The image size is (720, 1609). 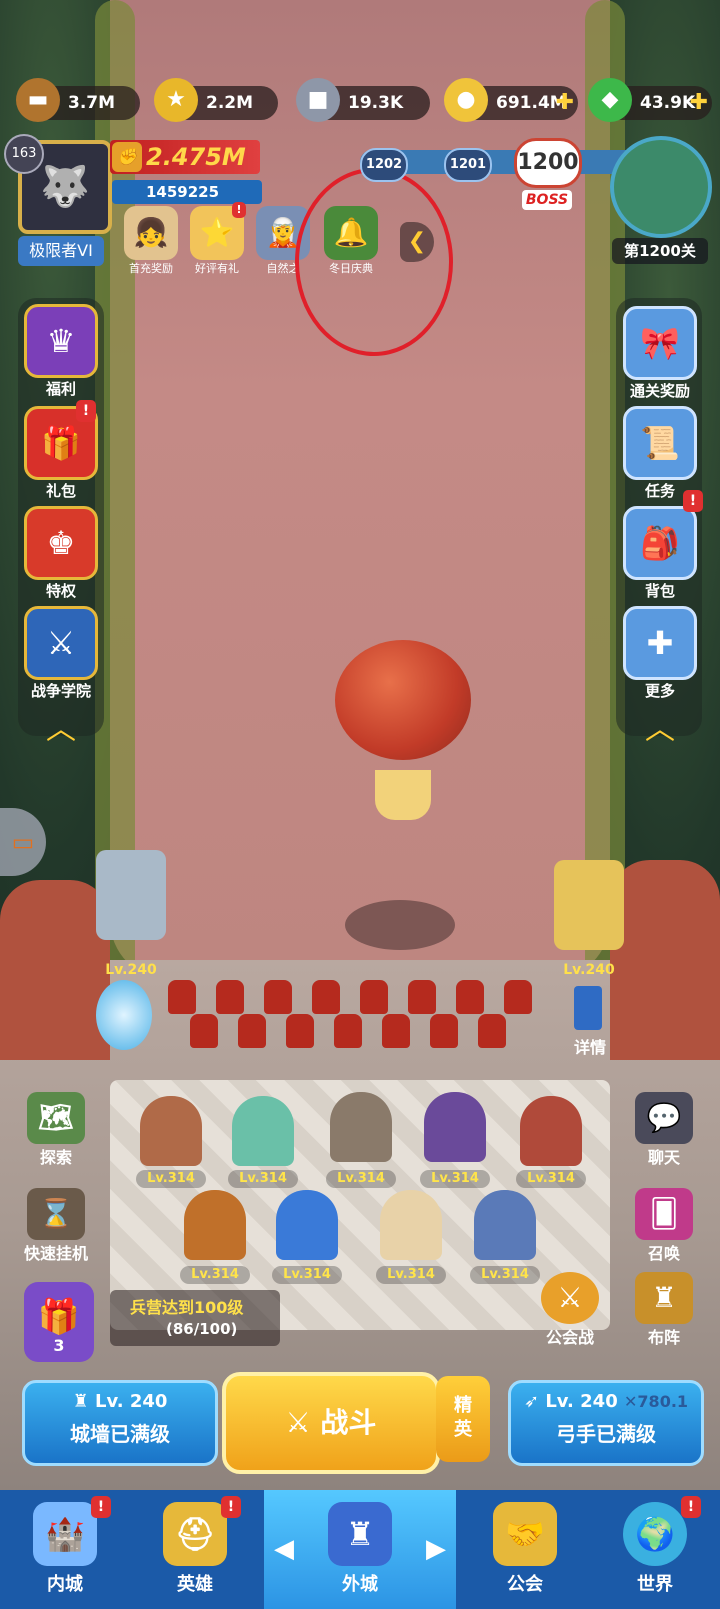 I want to click on quick-idle-button: ⌛ 快速挂机, so click(x=56, y=1226).